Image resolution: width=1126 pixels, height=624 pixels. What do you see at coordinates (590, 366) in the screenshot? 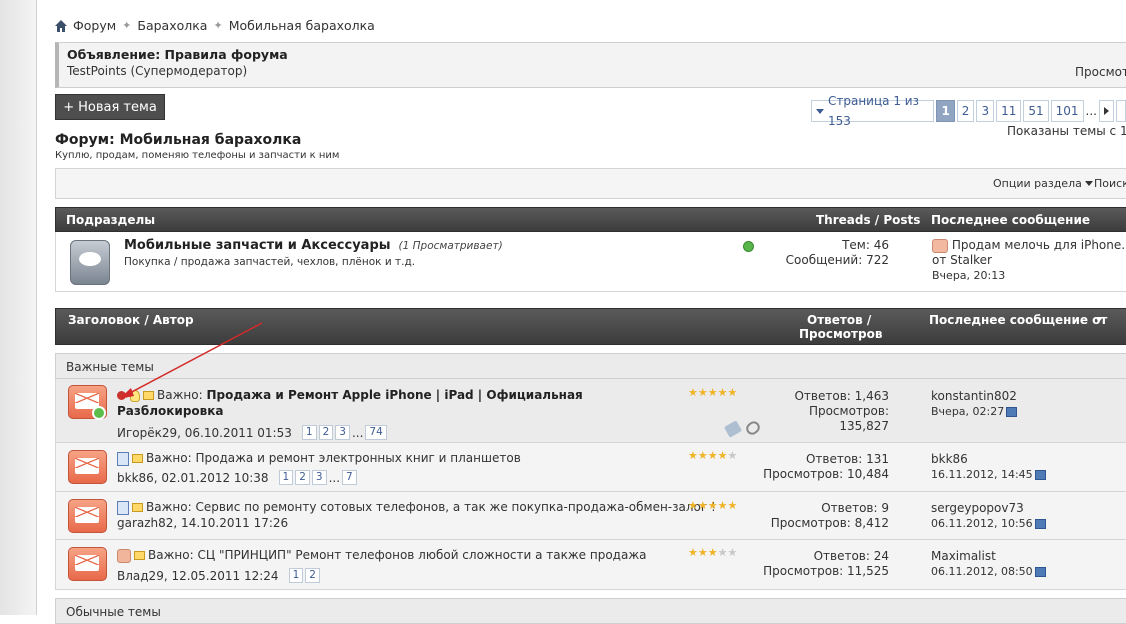
I see `important-threads-section: Важные темы` at bounding box center [590, 366].